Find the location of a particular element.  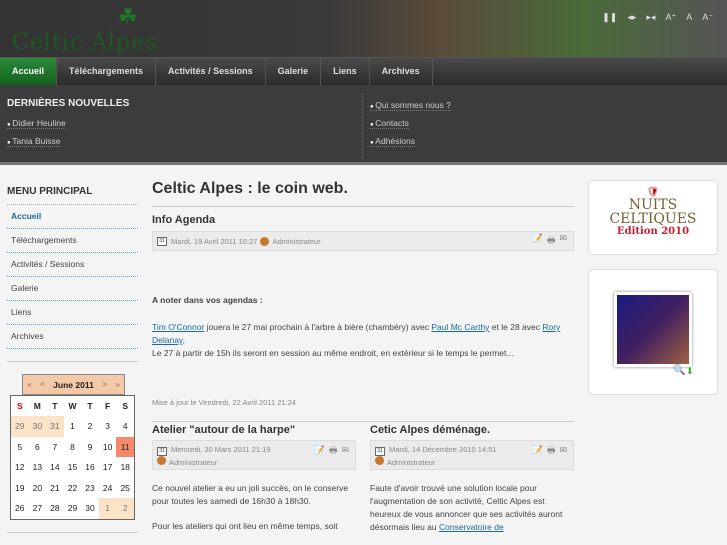

divider is located at coordinates (362, 126).